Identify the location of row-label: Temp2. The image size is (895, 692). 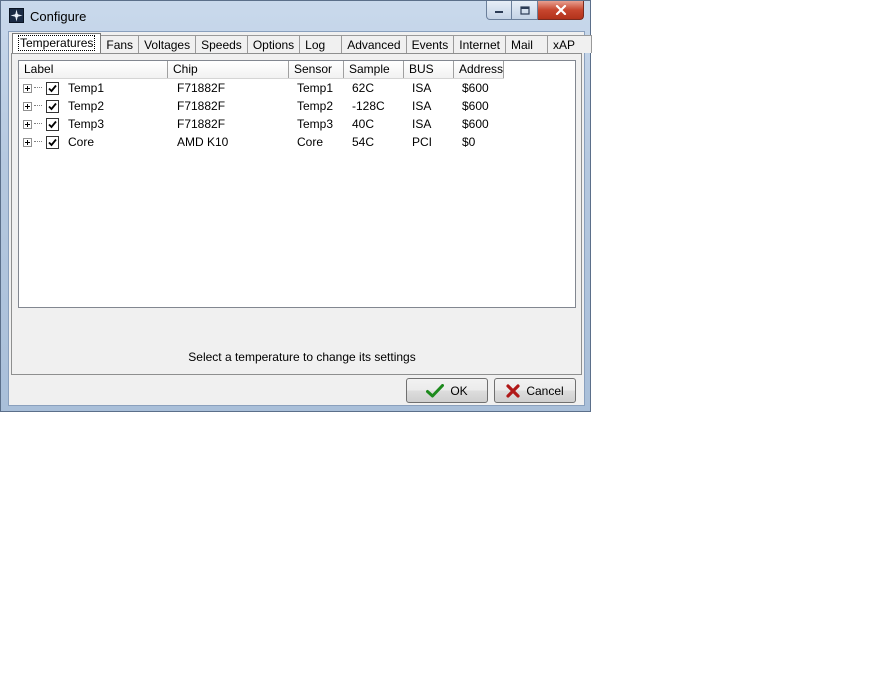
(86, 106).